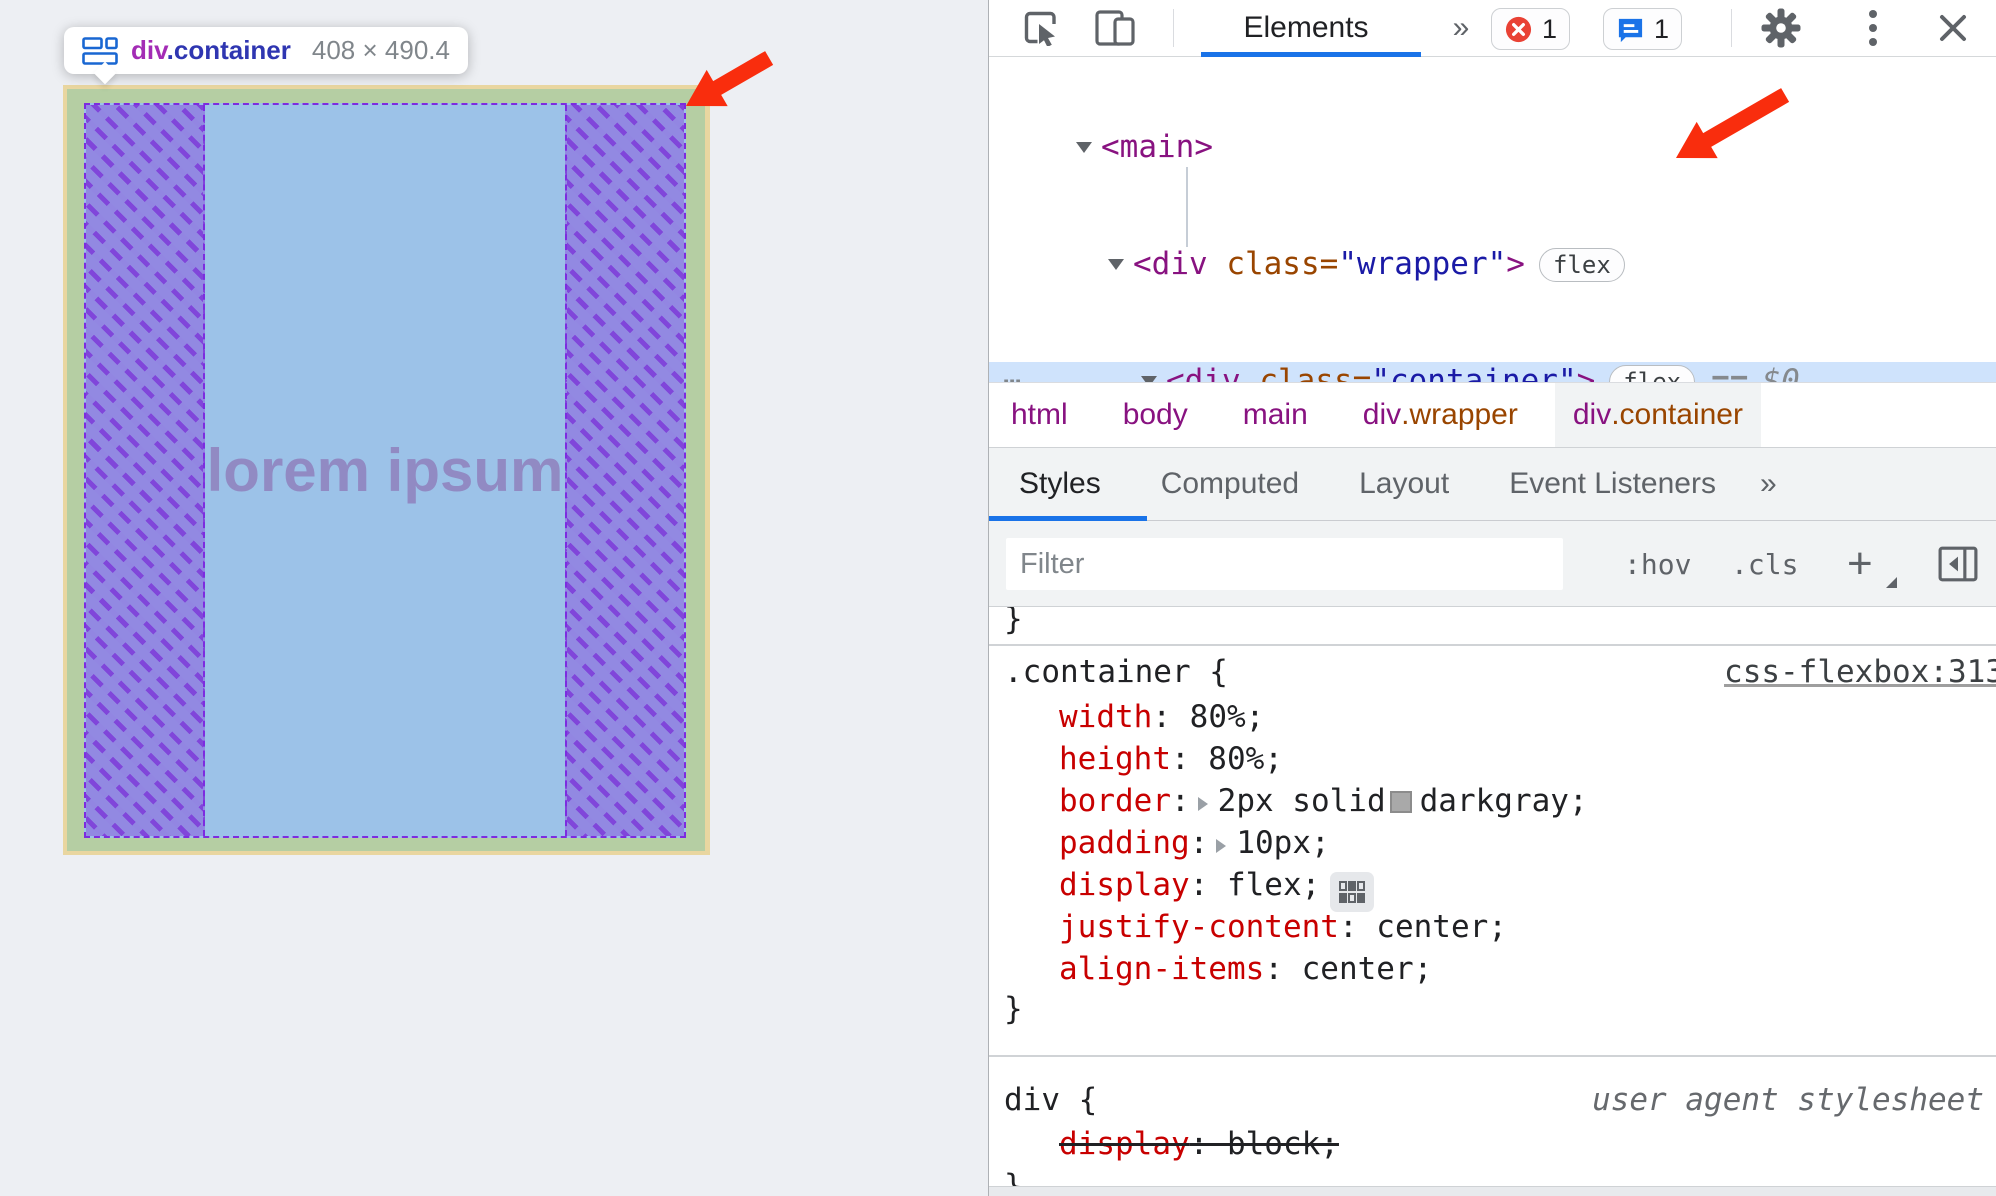 The image size is (1996, 1196). What do you see at coordinates (1230, 484) in the screenshot?
I see `tab-computed: Computed` at bounding box center [1230, 484].